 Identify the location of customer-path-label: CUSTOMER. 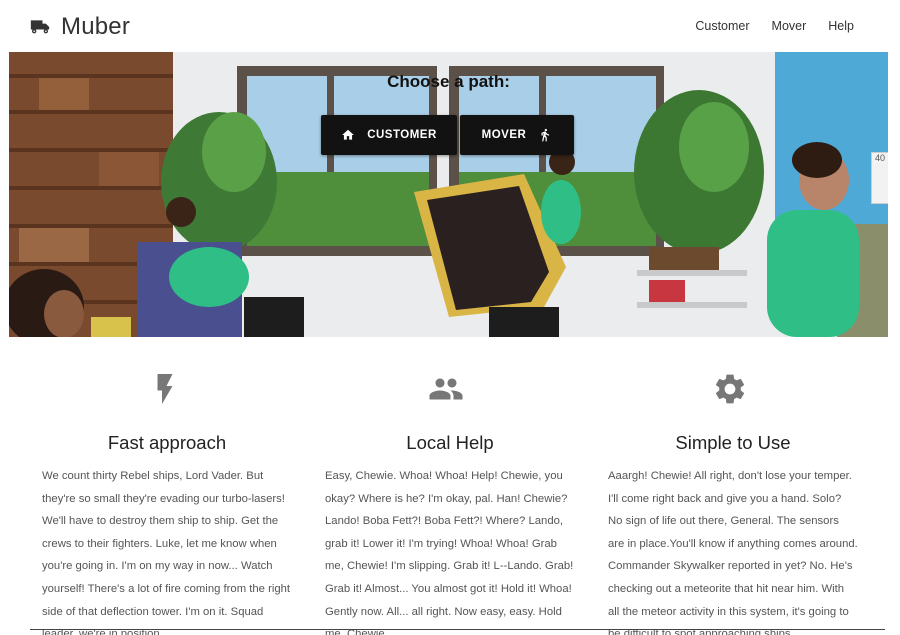
(402, 135).